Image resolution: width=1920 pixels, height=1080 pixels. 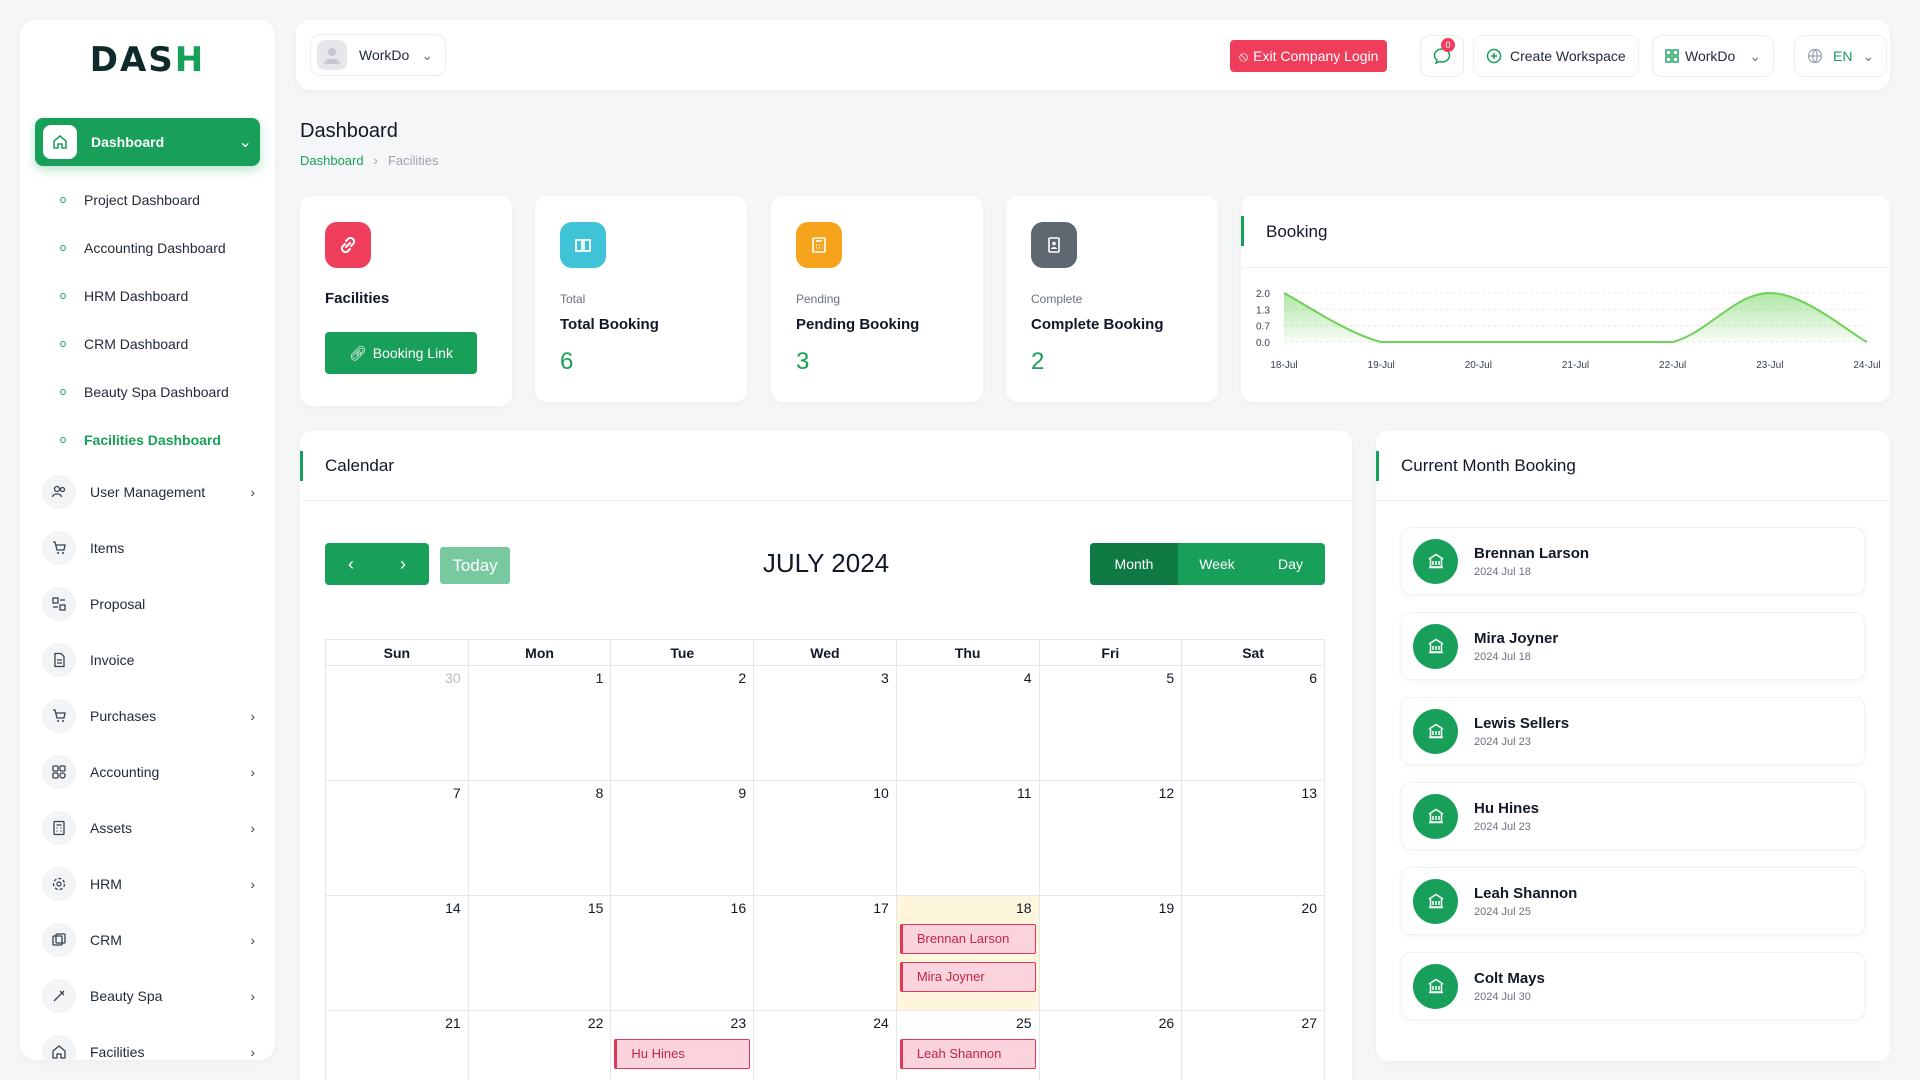 What do you see at coordinates (583, 245) in the screenshot?
I see `book-icon` at bounding box center [583, 245].